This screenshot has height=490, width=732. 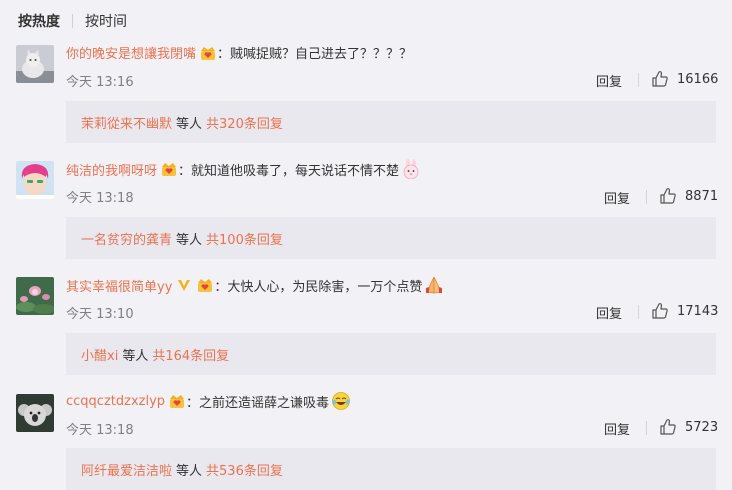 I want to click on comment-time: 今天 13:10, so click(x=100, y=314).